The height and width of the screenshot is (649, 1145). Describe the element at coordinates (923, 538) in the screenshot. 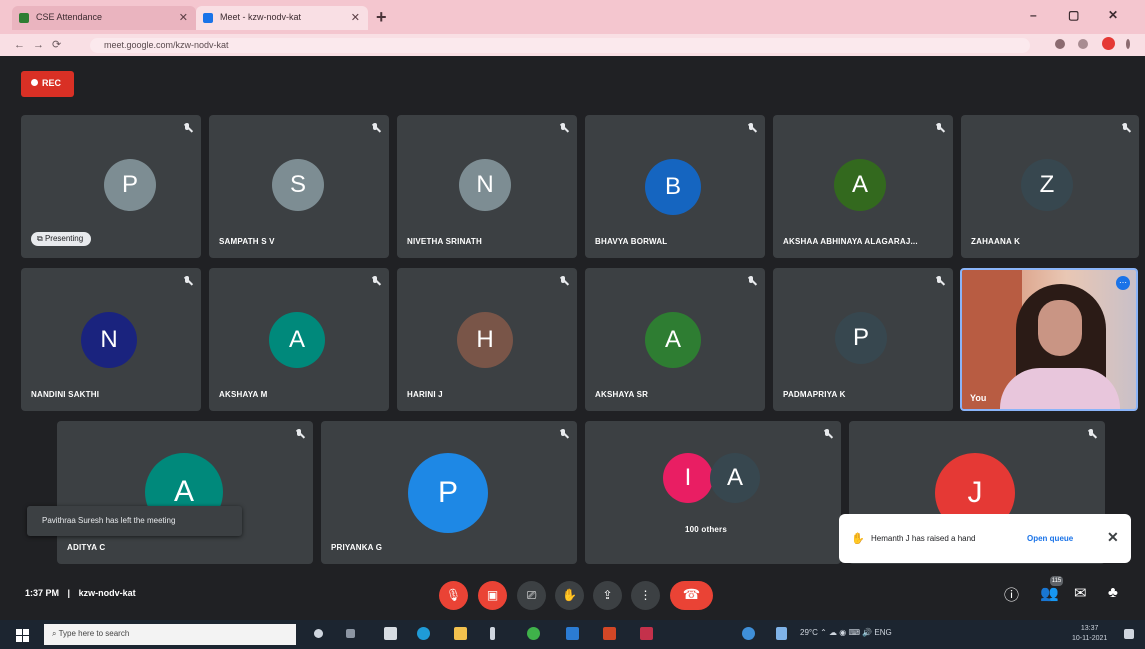

I see `raised-hand-text: Hemanth J has raised a hand` at that location.